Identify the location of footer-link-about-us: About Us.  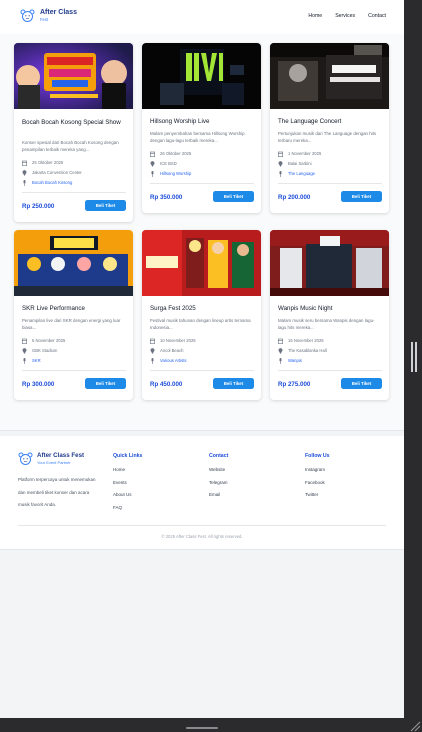
(122, 494).